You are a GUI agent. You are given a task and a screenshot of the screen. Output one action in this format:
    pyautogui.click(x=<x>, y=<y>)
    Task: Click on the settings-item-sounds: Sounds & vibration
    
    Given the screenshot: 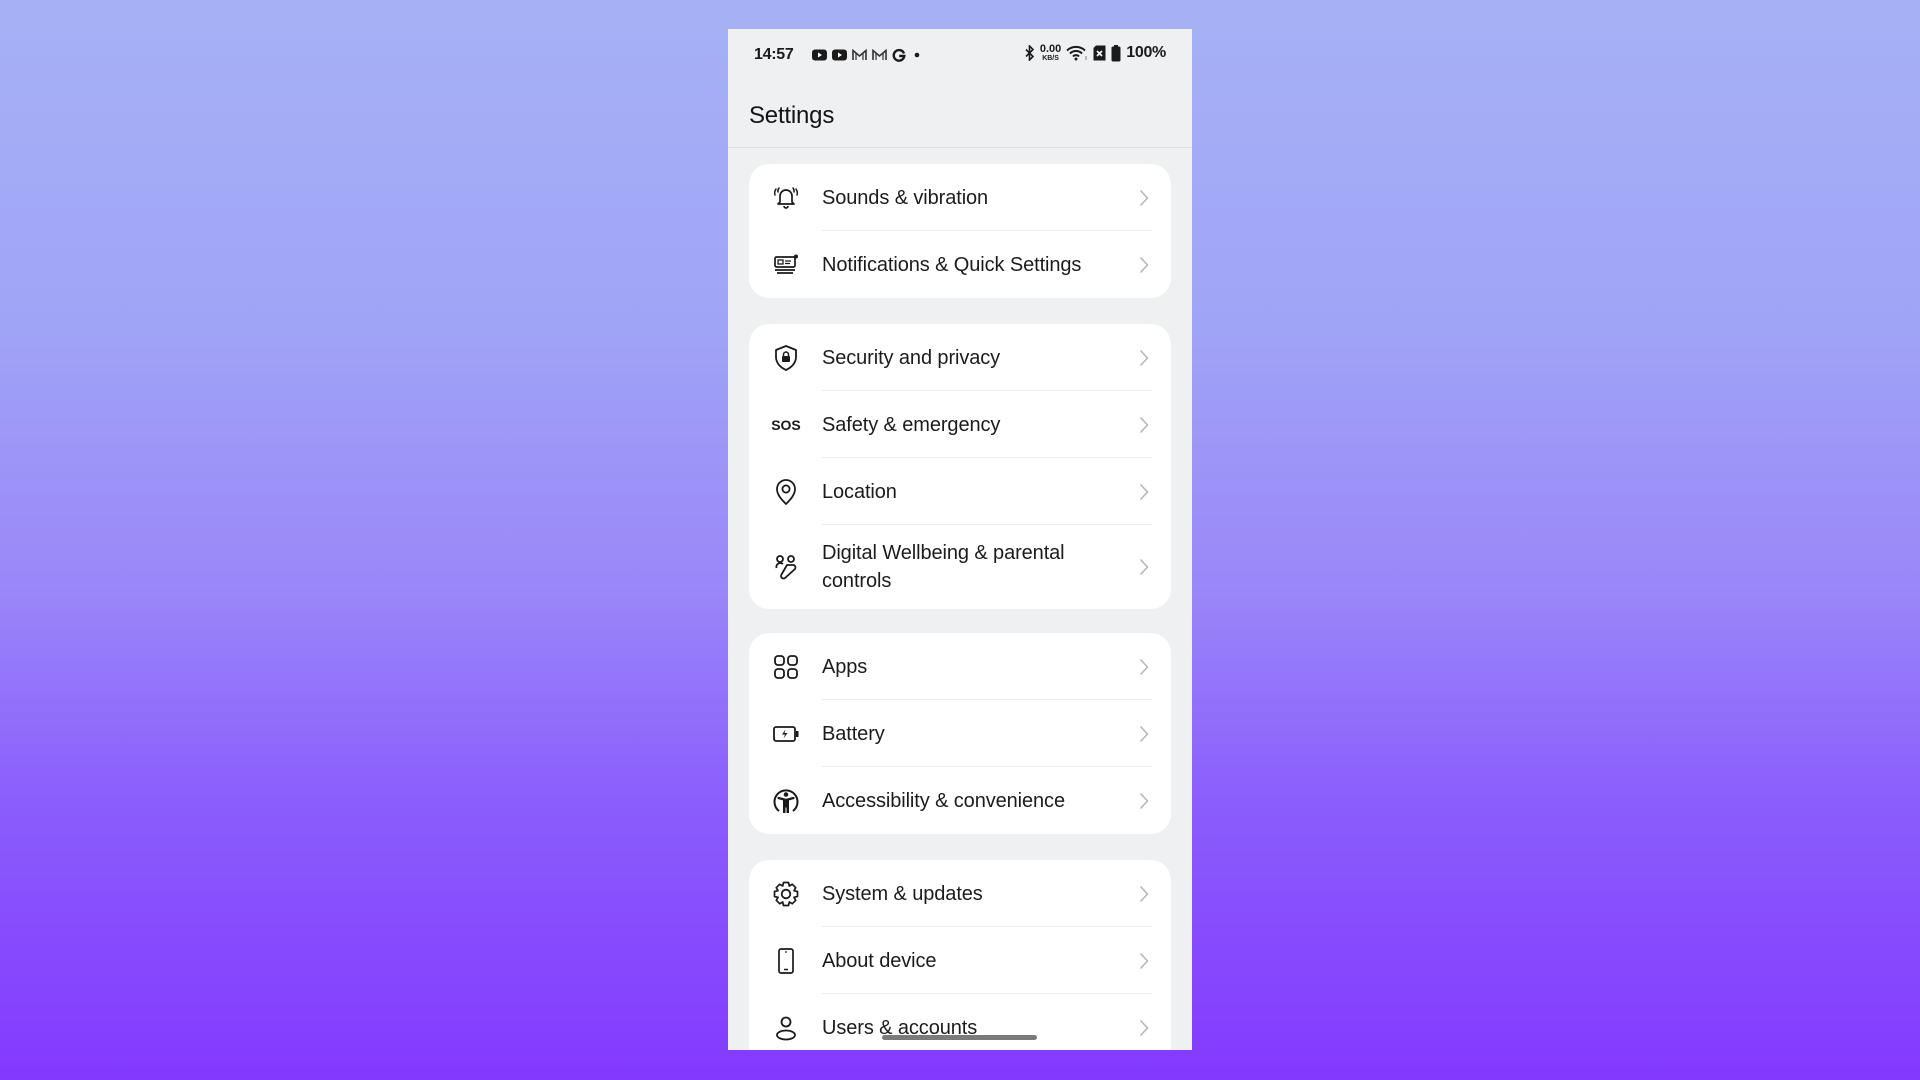 What is the action you would take?
    pyautogui.click(x=960, y=197)
    